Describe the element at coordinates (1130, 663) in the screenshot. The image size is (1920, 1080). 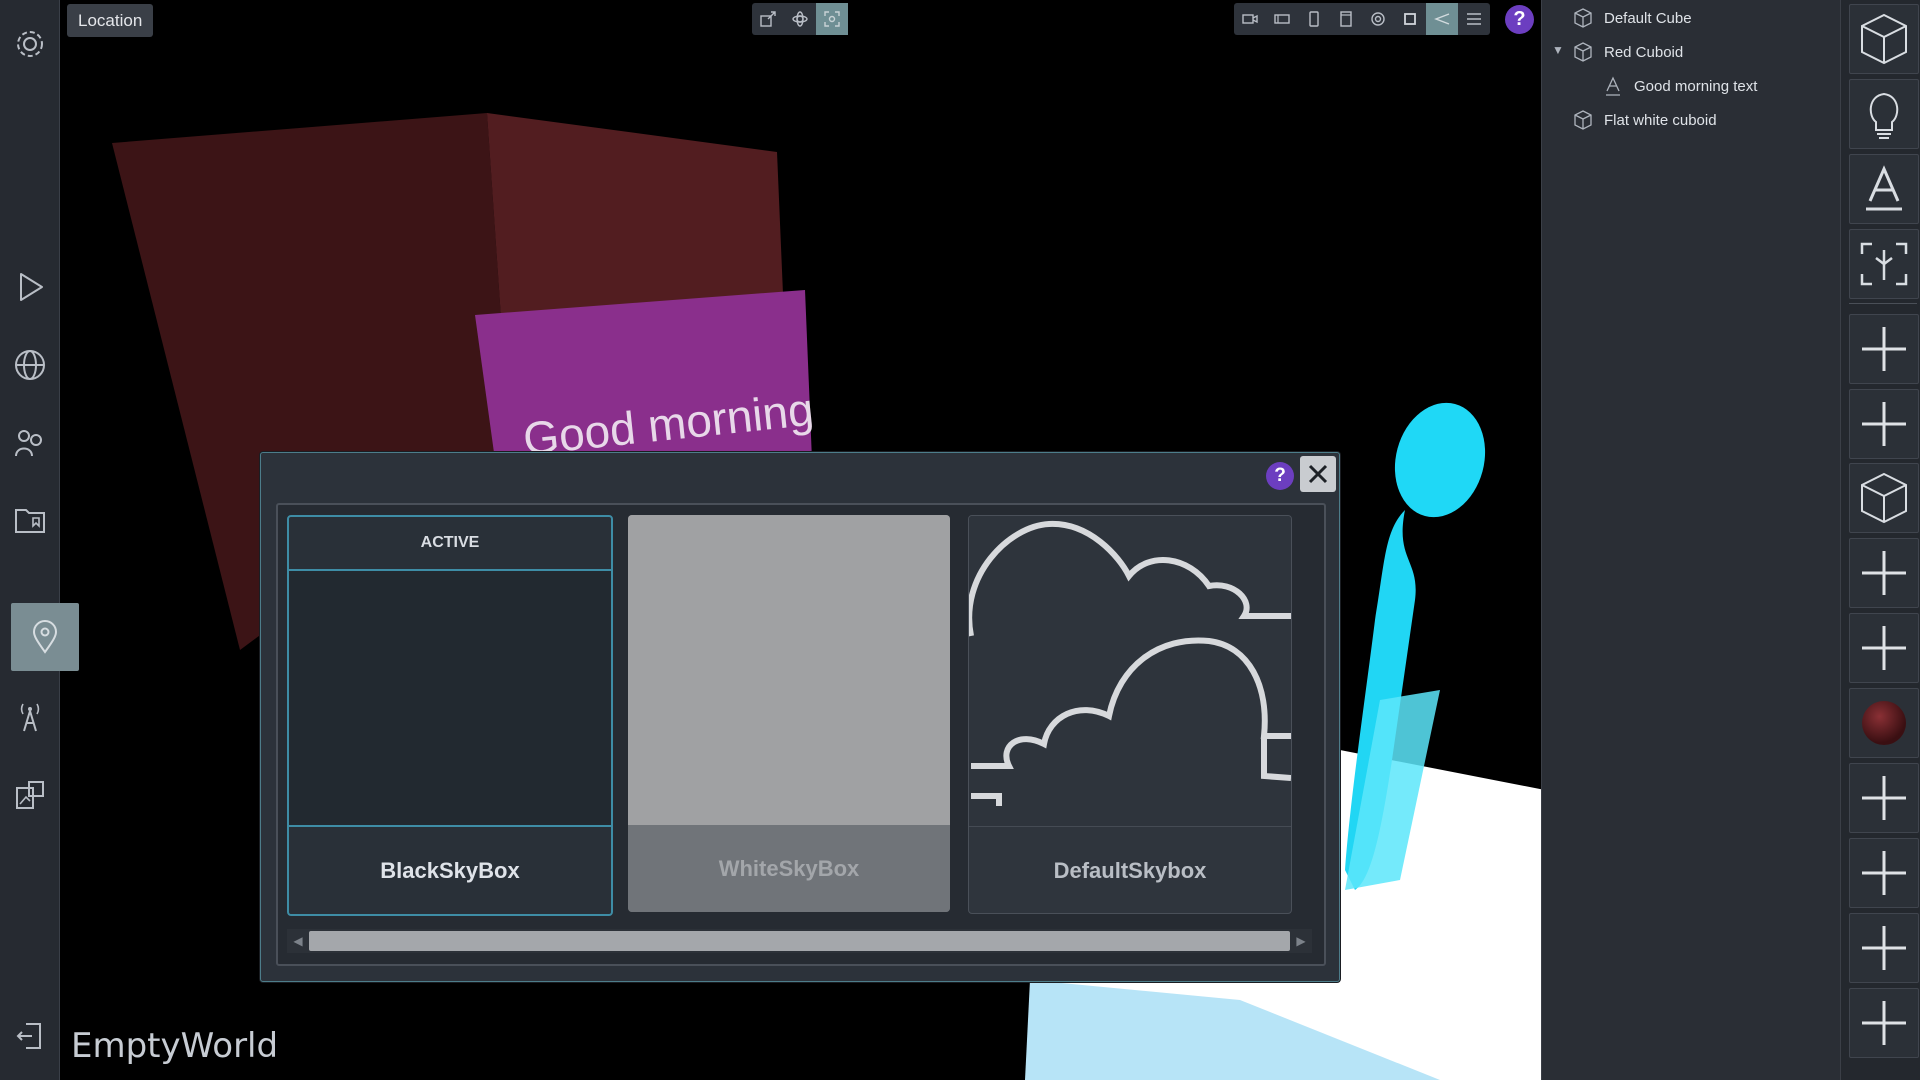
I see `clouds-icon` at that location.